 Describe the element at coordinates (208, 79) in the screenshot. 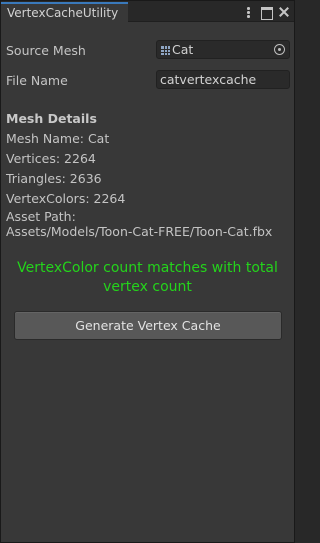

I see `file-name-value: catvertexcache` at that location.